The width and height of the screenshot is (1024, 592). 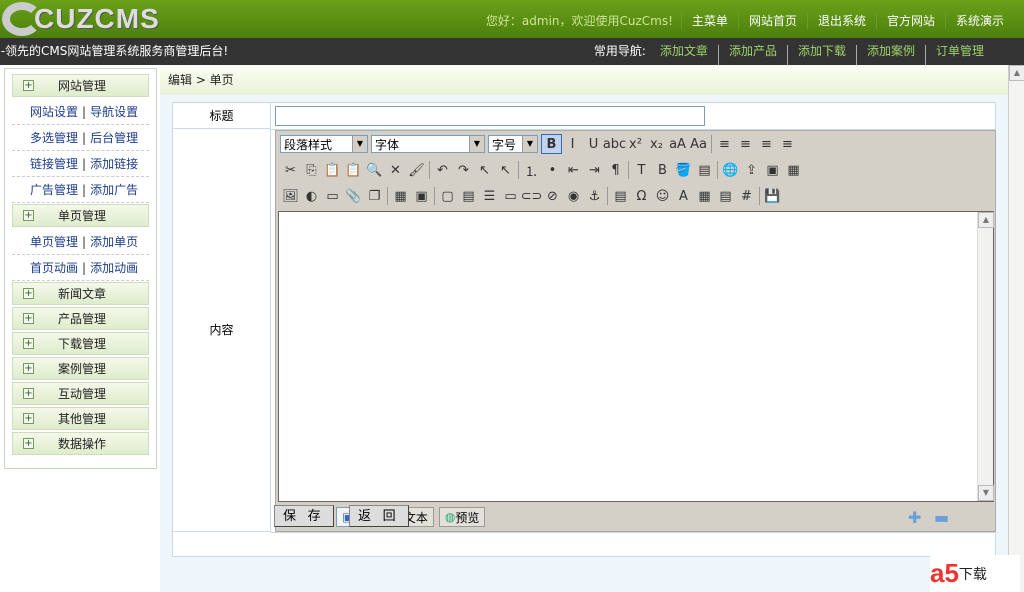 What do you see at coordinates (573, 170) in the screenshot?
I see `toolbar-button-icon: ⇤` at bounding box center [573, 170].